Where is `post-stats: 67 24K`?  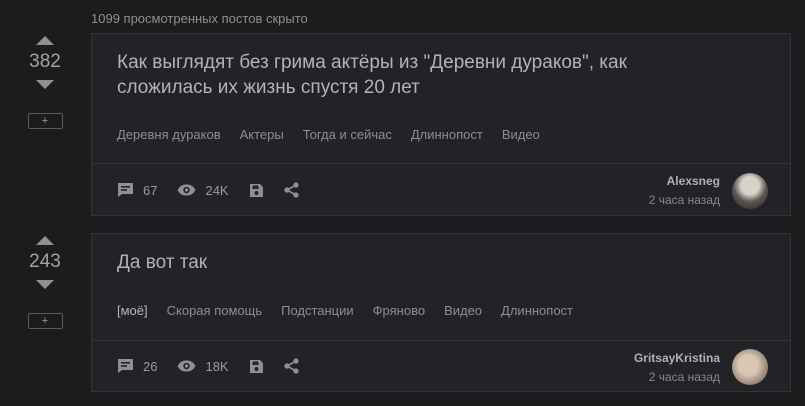 post-stats: 67 24K is located at coordinates (218, 190).